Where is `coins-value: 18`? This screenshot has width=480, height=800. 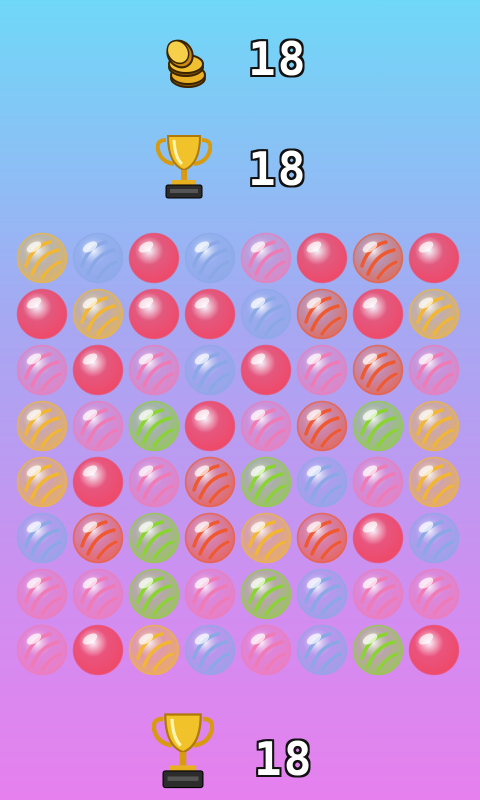
coins-value: 18 is located at coordinates (278, 59).